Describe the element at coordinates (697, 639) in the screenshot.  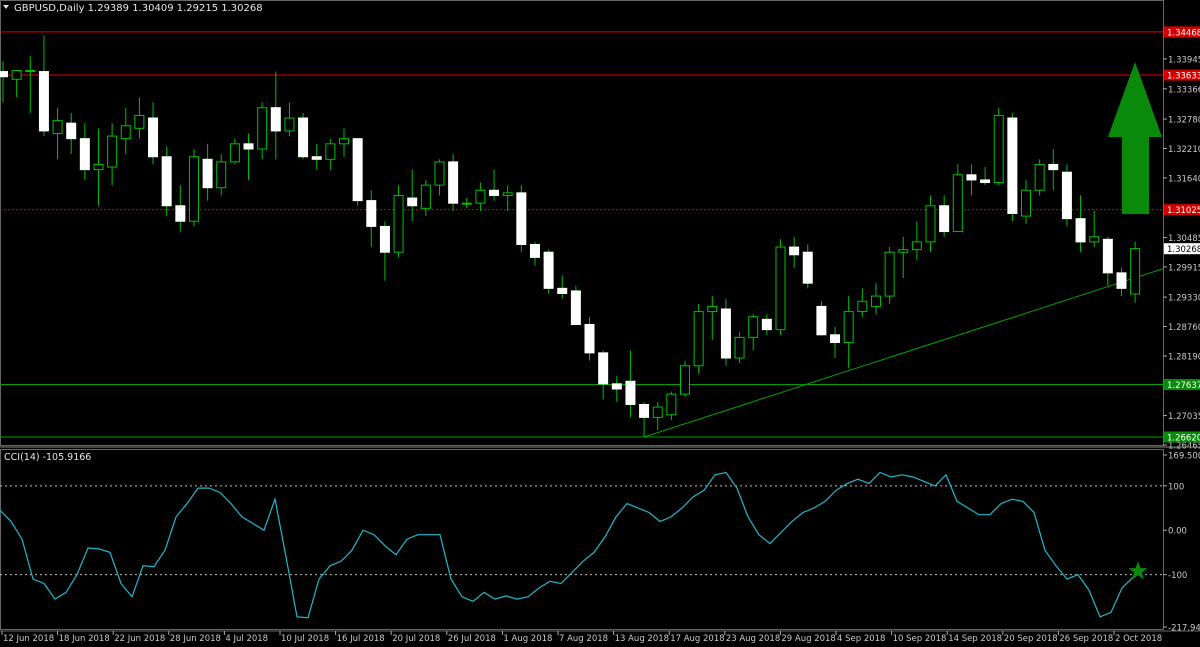
I see `time-tick-label: 17 Aug 2018` at that location.